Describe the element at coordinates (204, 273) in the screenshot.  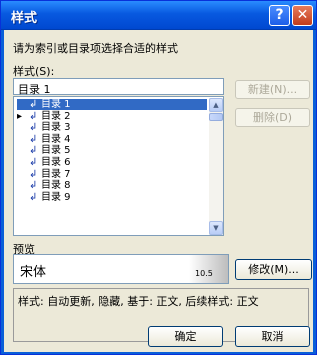
I see `preview-font-size: 10.5` at that location.